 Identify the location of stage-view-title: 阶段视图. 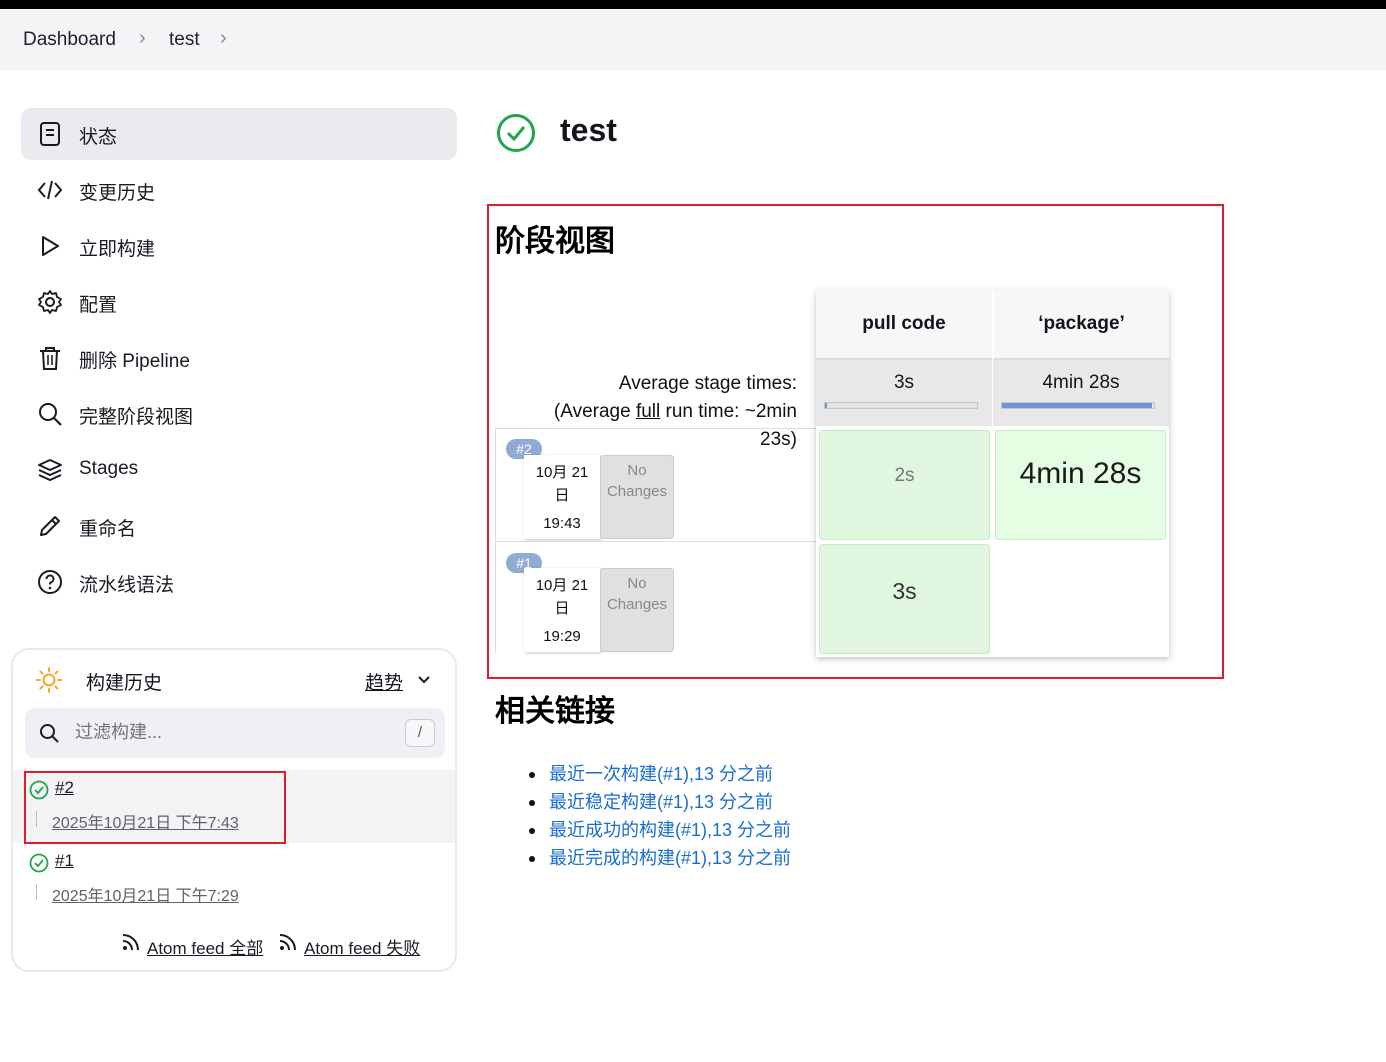
(555, 241).